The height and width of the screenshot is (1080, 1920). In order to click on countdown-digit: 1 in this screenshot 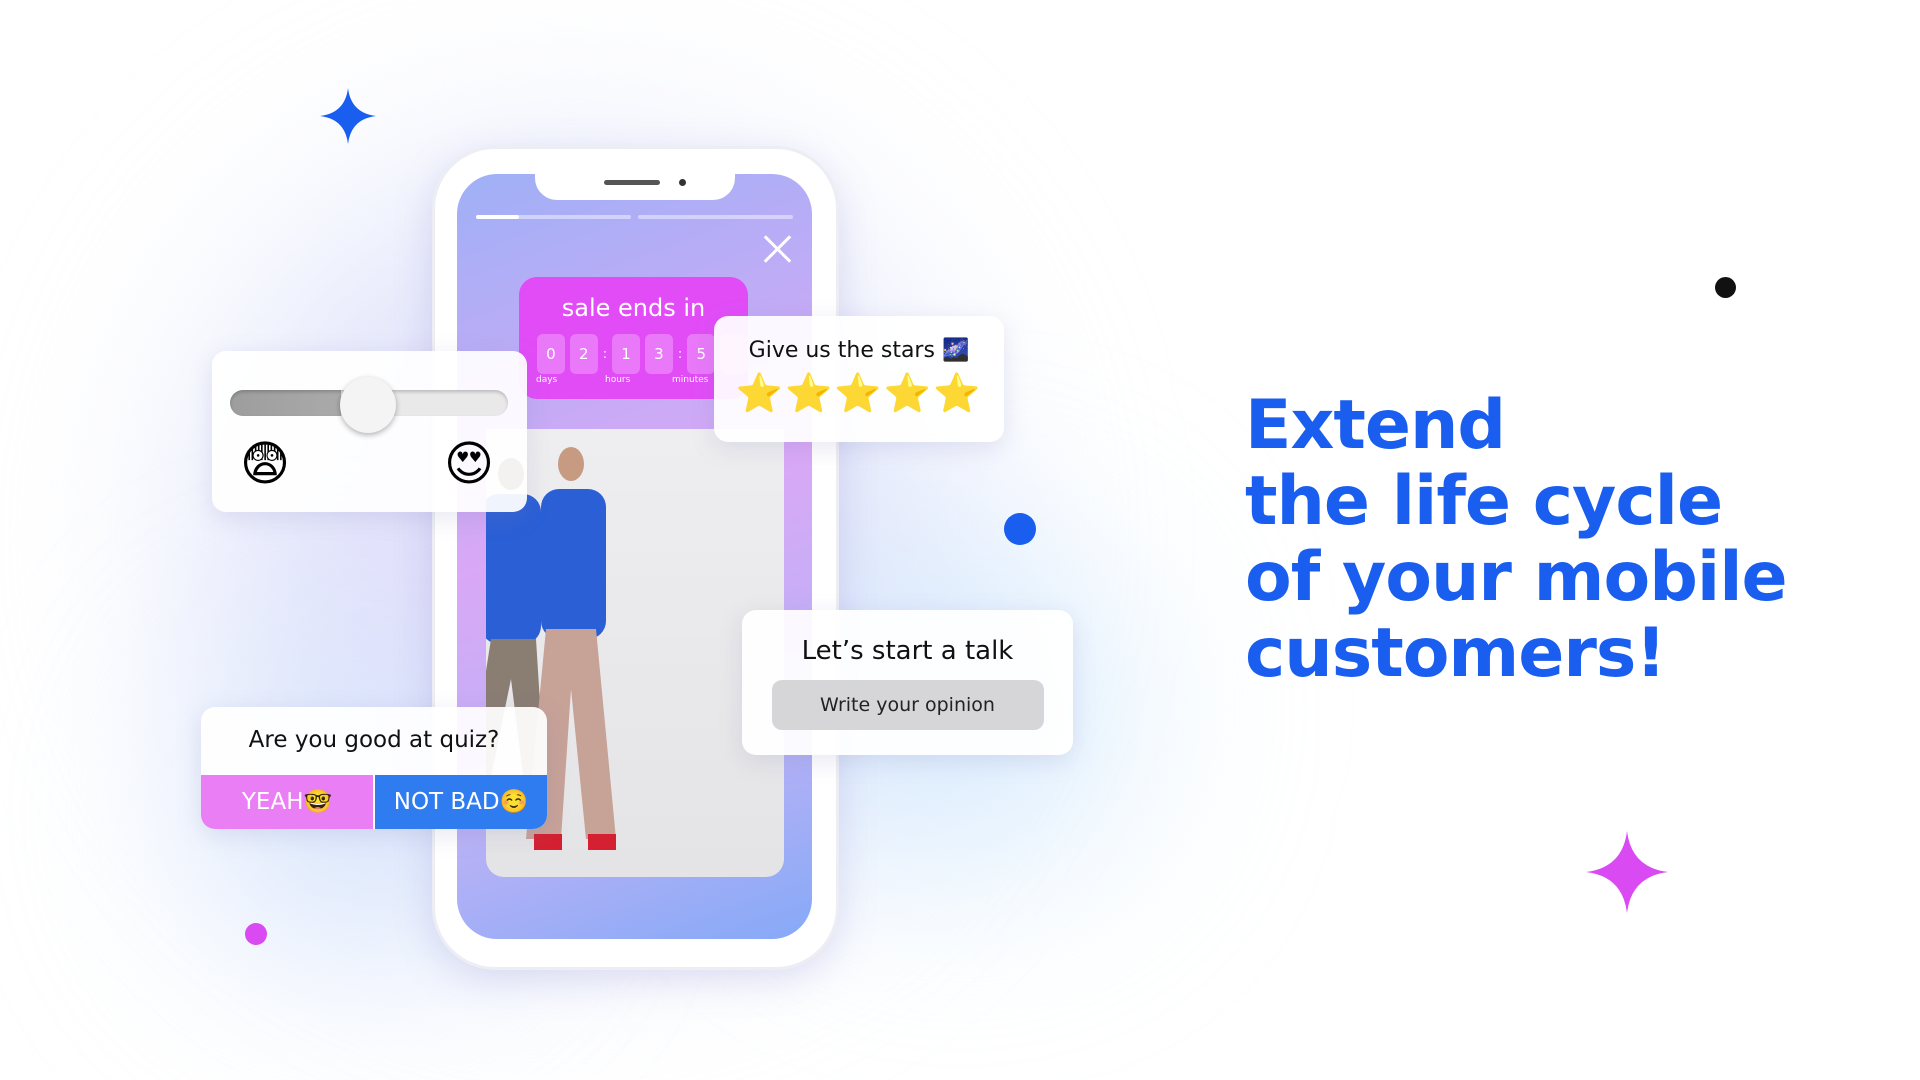, I will do `click(626, 354)`.